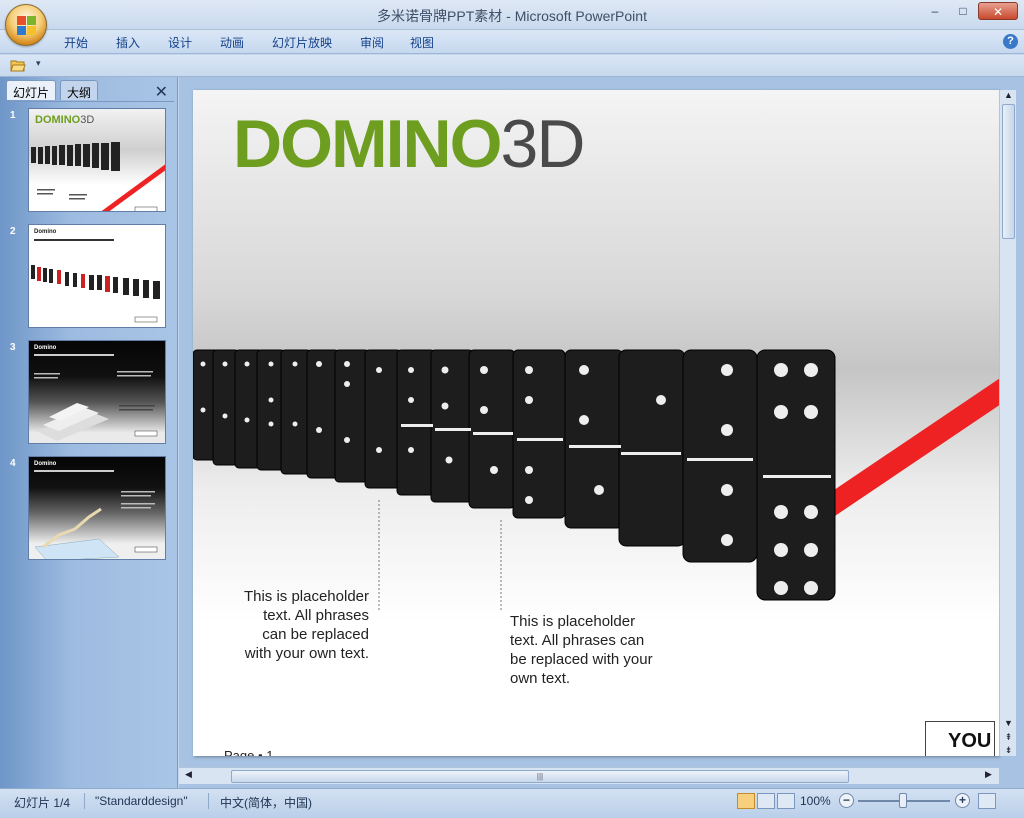 Image resolution: width=1024 pixels, height=818 pixels. What do you see at coordinates (962, 800) in the screenshot?
I see `zoom-in-button: +` at bounding box center [962, 800].